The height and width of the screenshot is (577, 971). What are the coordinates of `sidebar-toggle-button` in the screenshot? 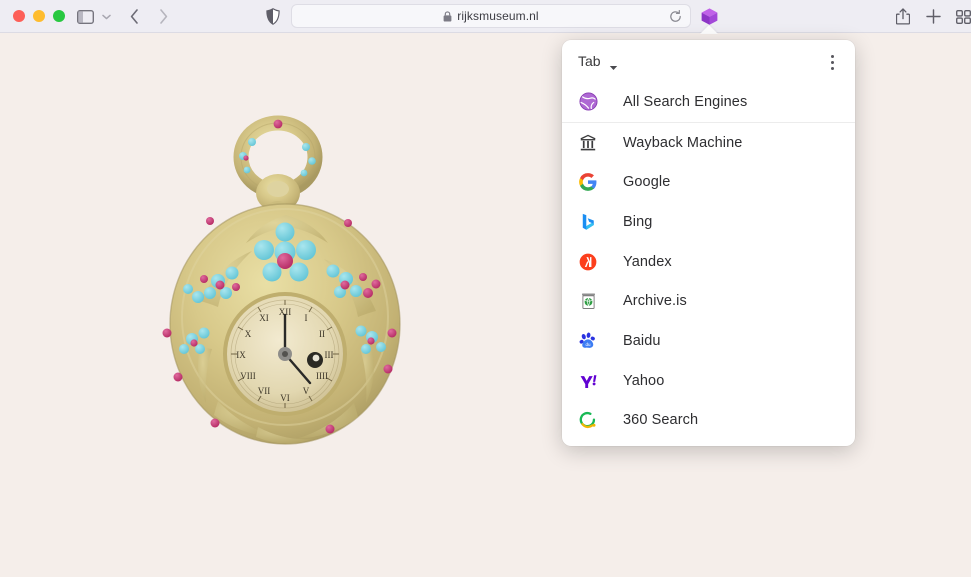 It's located at (85, 16).